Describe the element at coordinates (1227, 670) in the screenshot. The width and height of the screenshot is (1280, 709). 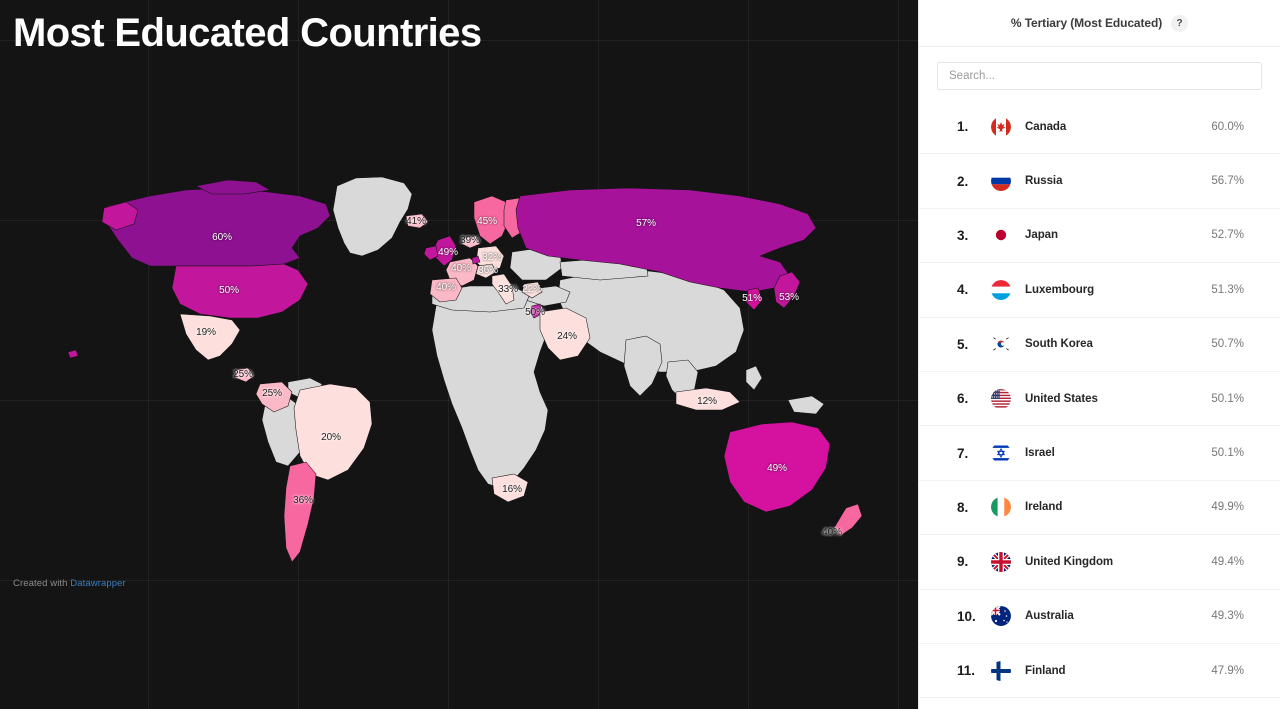
I see `country-value: 47.9%` at that location.